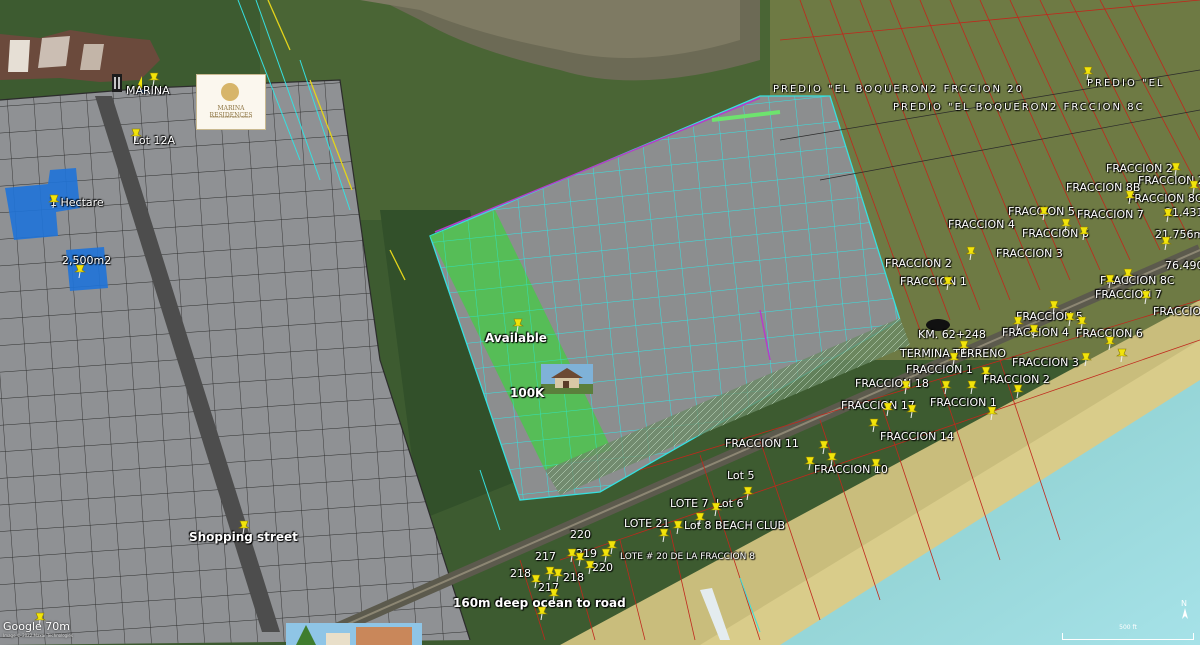 The height and width of the screenshot is (645, 1200). I want to click on scale-label: 500 ft, so click(1128, 627).